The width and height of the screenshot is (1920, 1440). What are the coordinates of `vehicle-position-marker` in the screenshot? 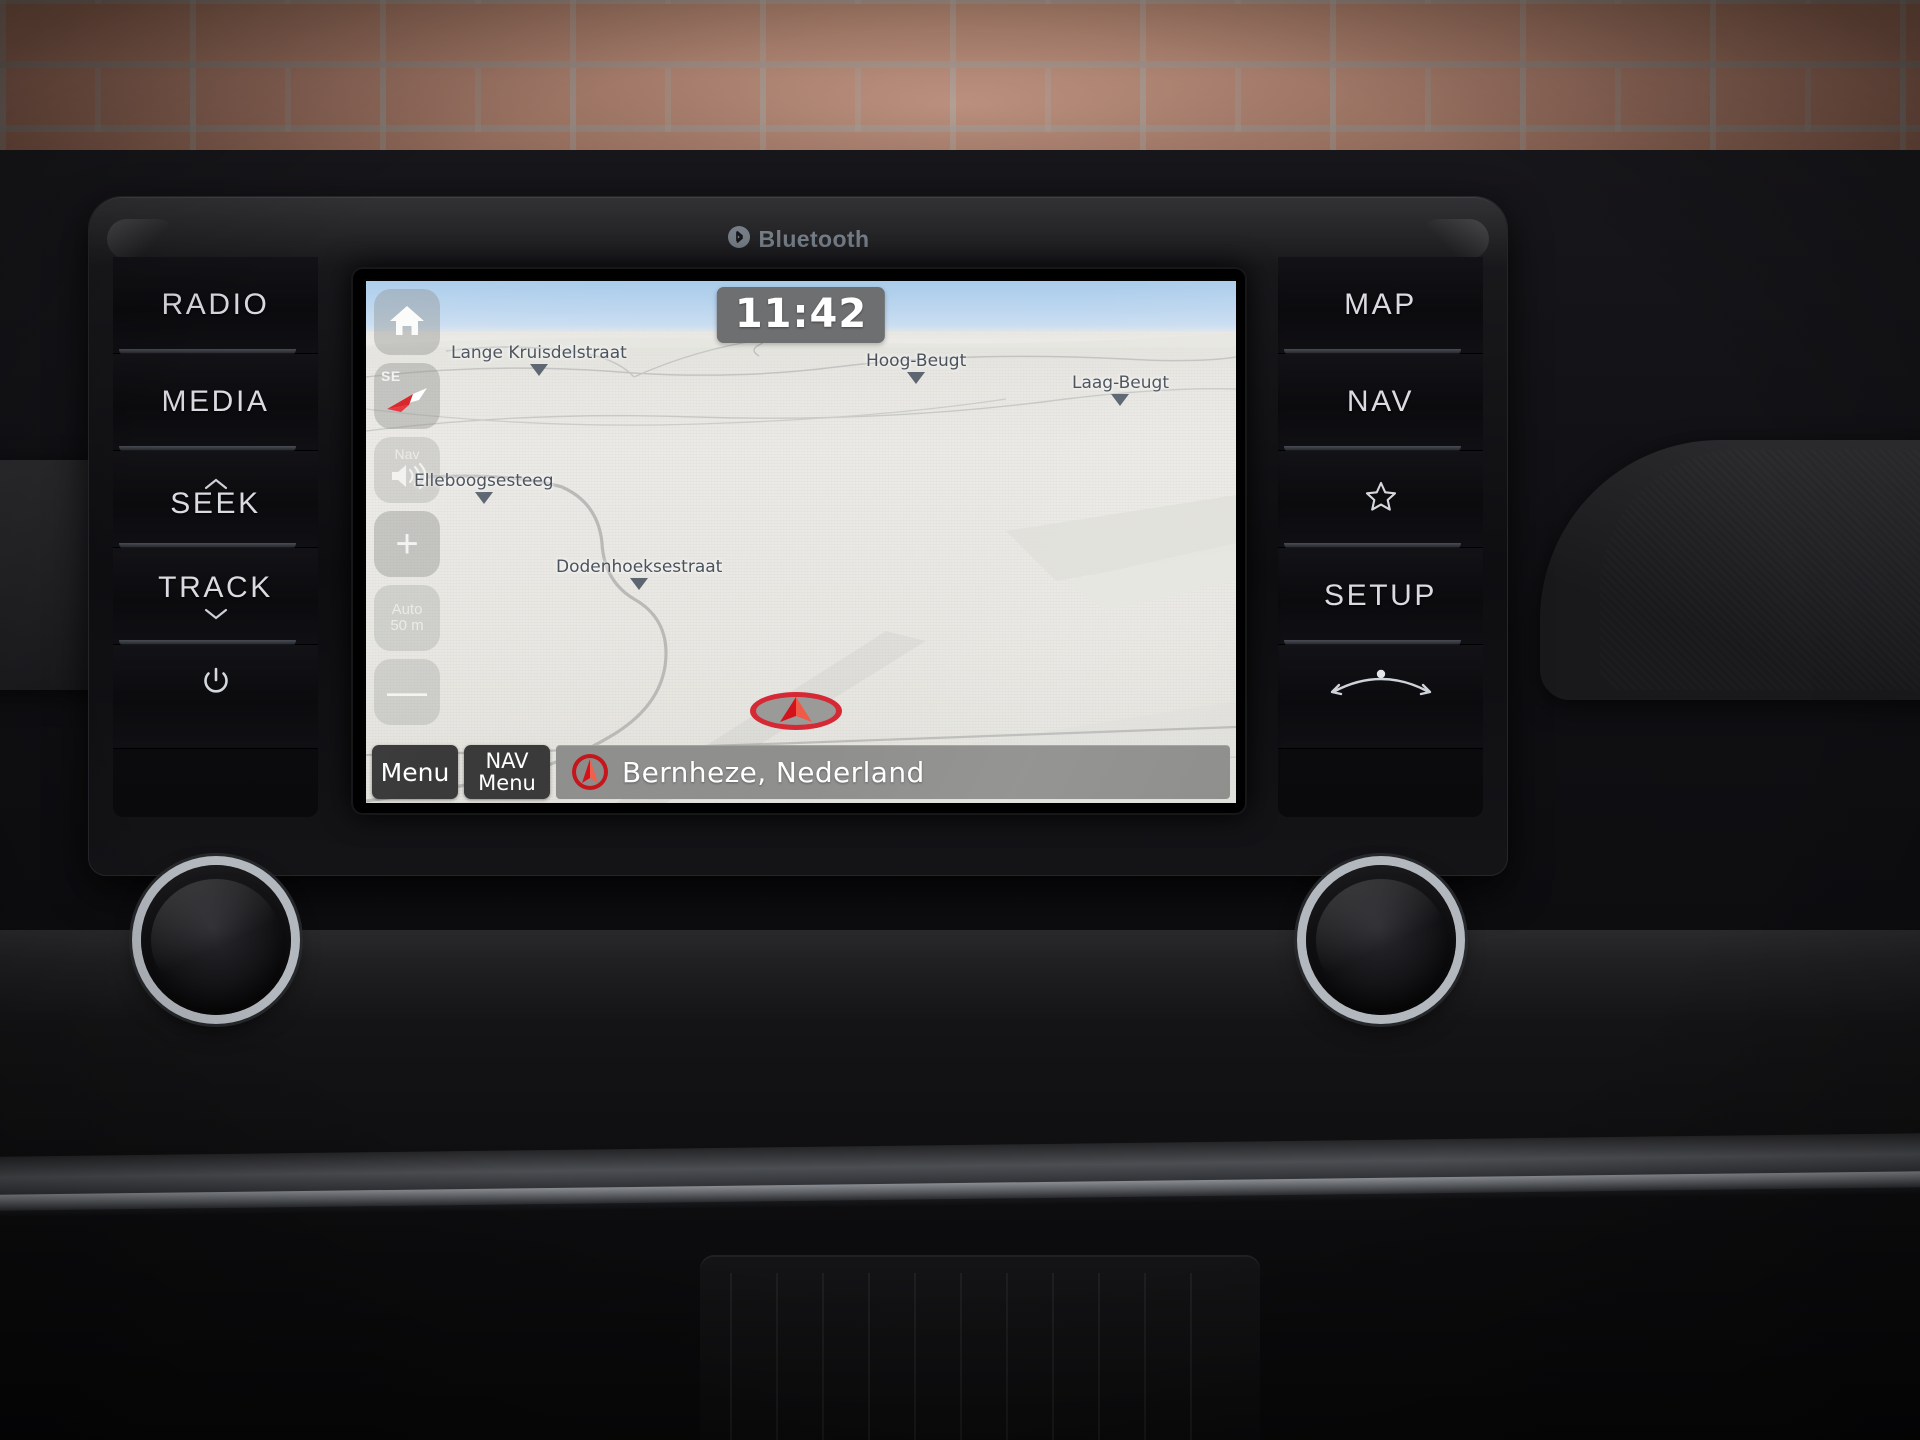 It's located at (796, 711).